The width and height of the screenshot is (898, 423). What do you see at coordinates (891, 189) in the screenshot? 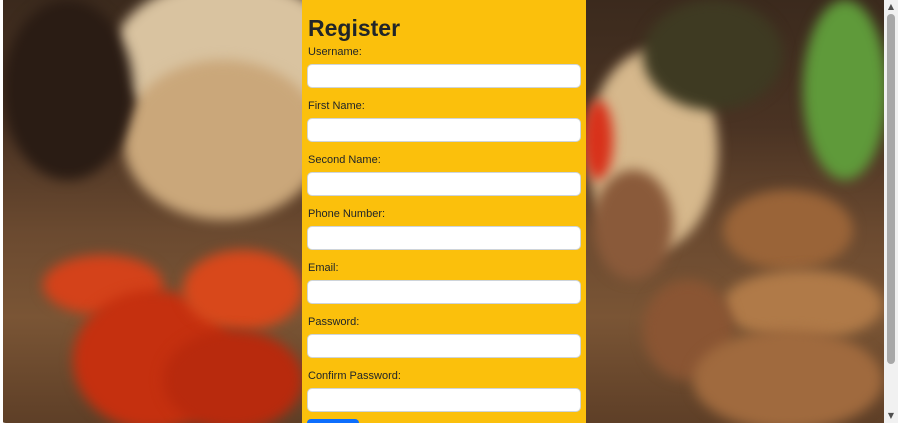
I see `scrollbar-thumb` at bounding box center [891, 189].